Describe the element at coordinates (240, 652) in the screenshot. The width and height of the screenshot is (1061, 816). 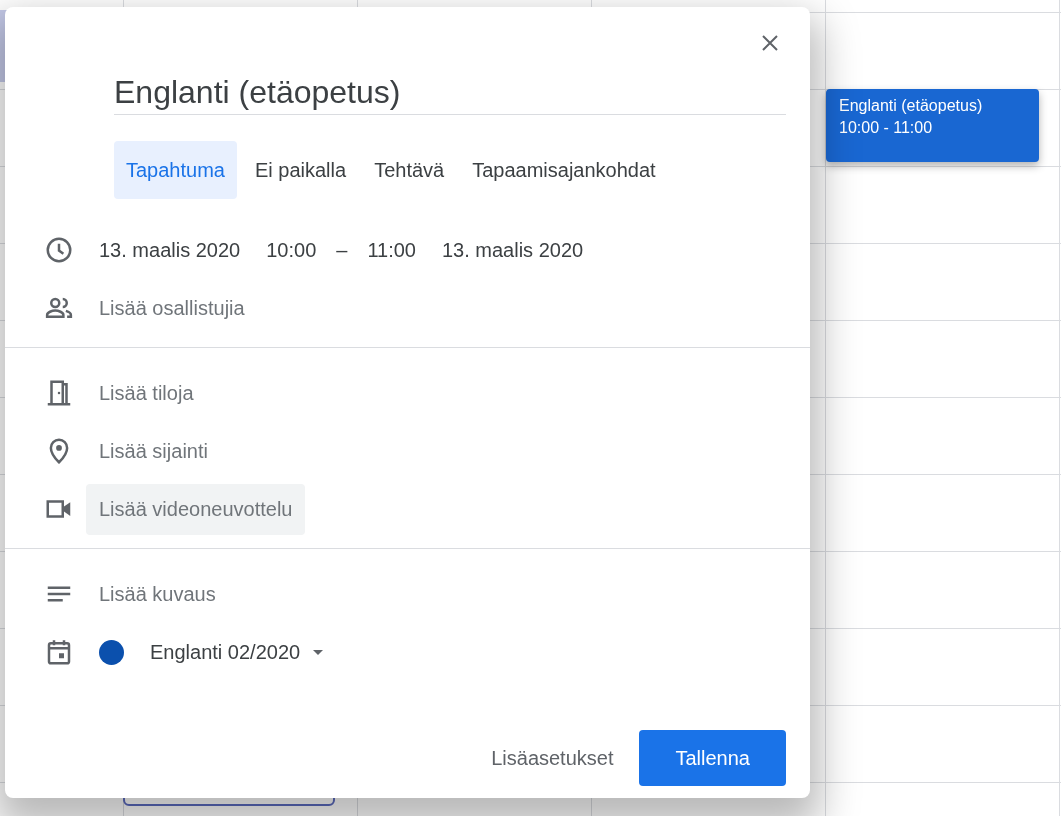
I see `calendar-dropdown: Englanti 02/2020` at that location.